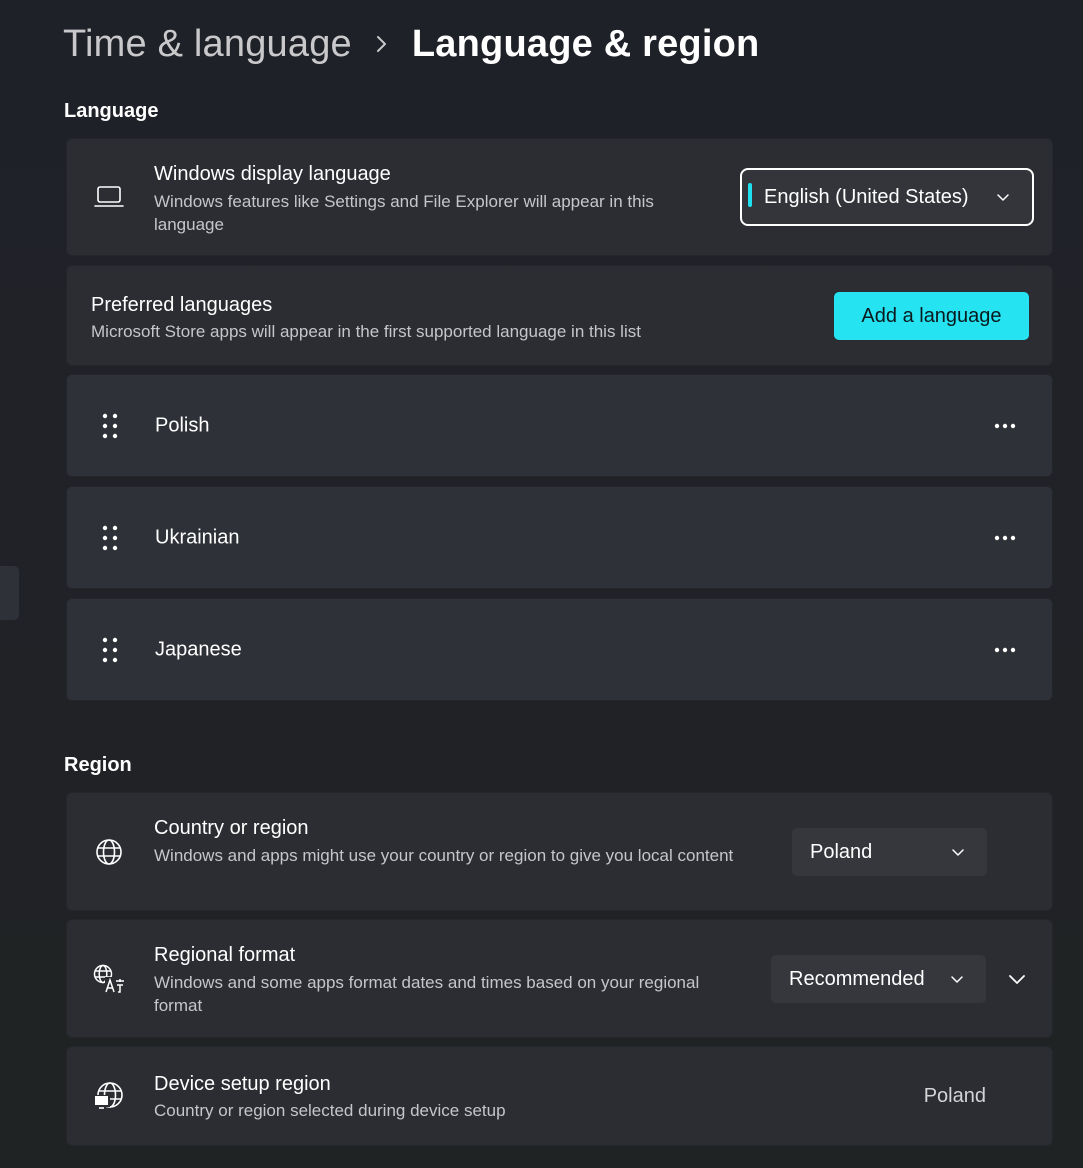 The width and height of the screenshot is (1083, 1168). What do you see at coordinates (1017, 979) in the screenshot?
I see `expand-chevron-icon` at bounding box center [1017, 979].